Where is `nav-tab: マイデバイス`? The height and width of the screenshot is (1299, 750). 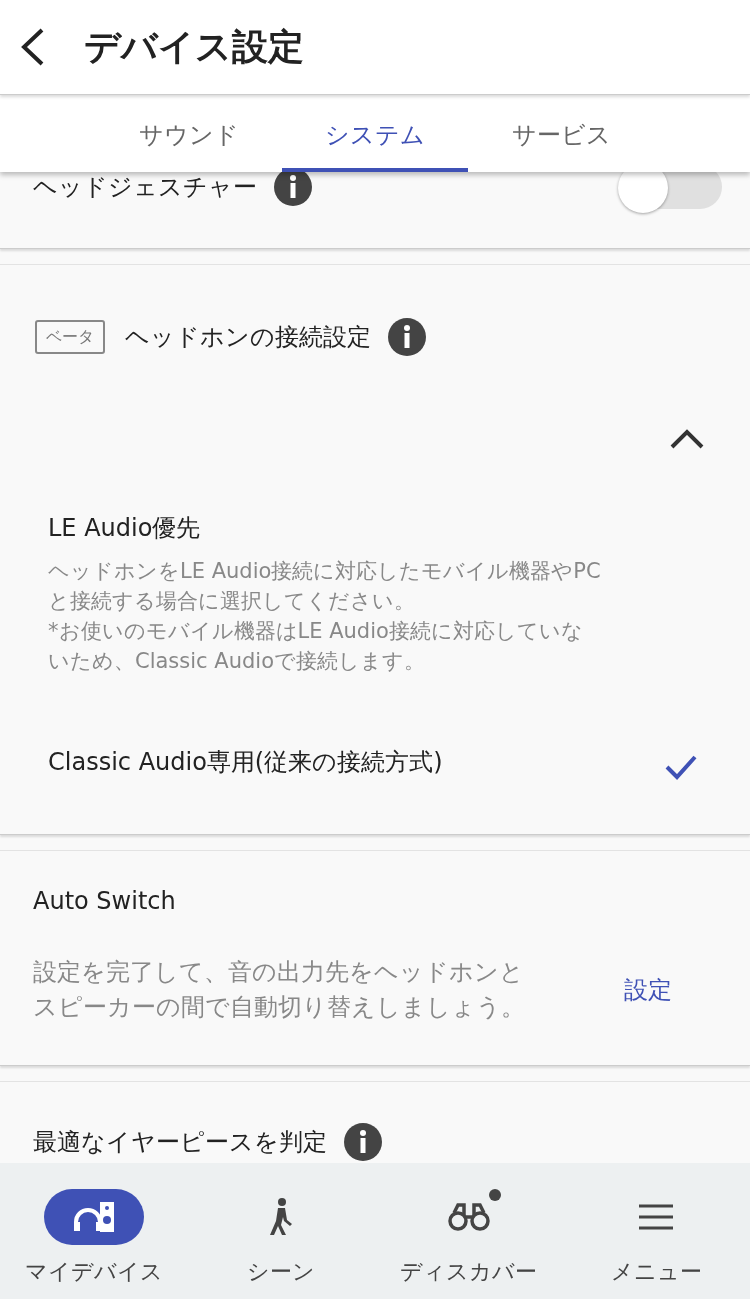 nav-tab: マイデバイス is located at coordinates (93, 1271).